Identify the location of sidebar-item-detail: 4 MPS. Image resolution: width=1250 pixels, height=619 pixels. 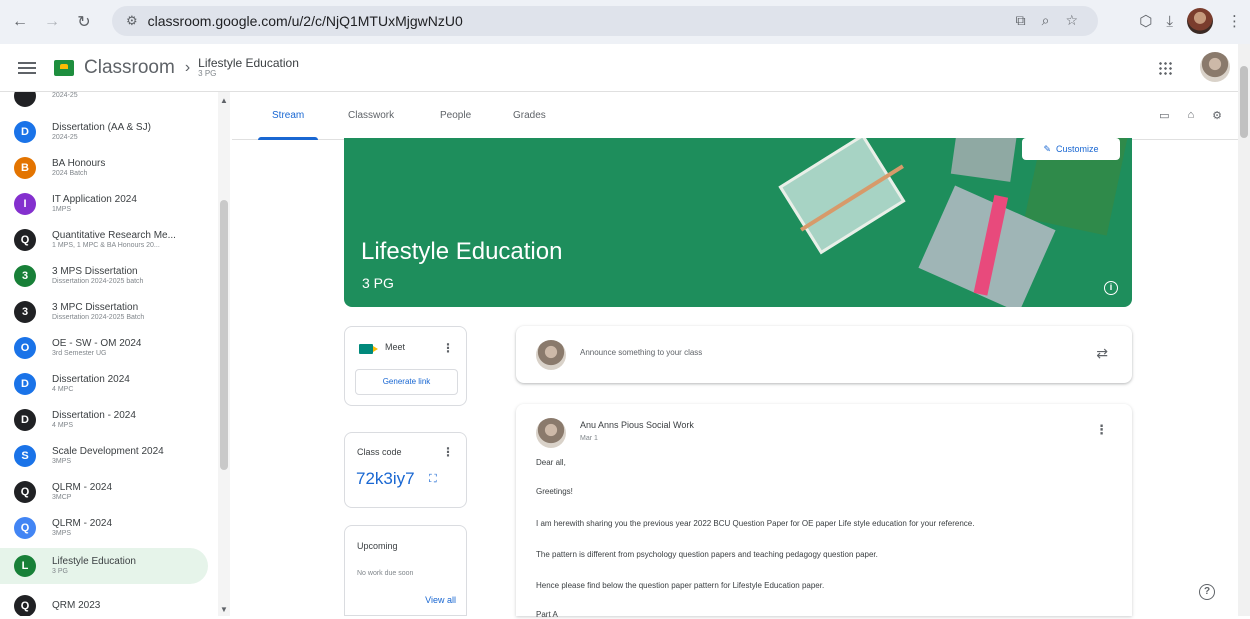
(63, 425).